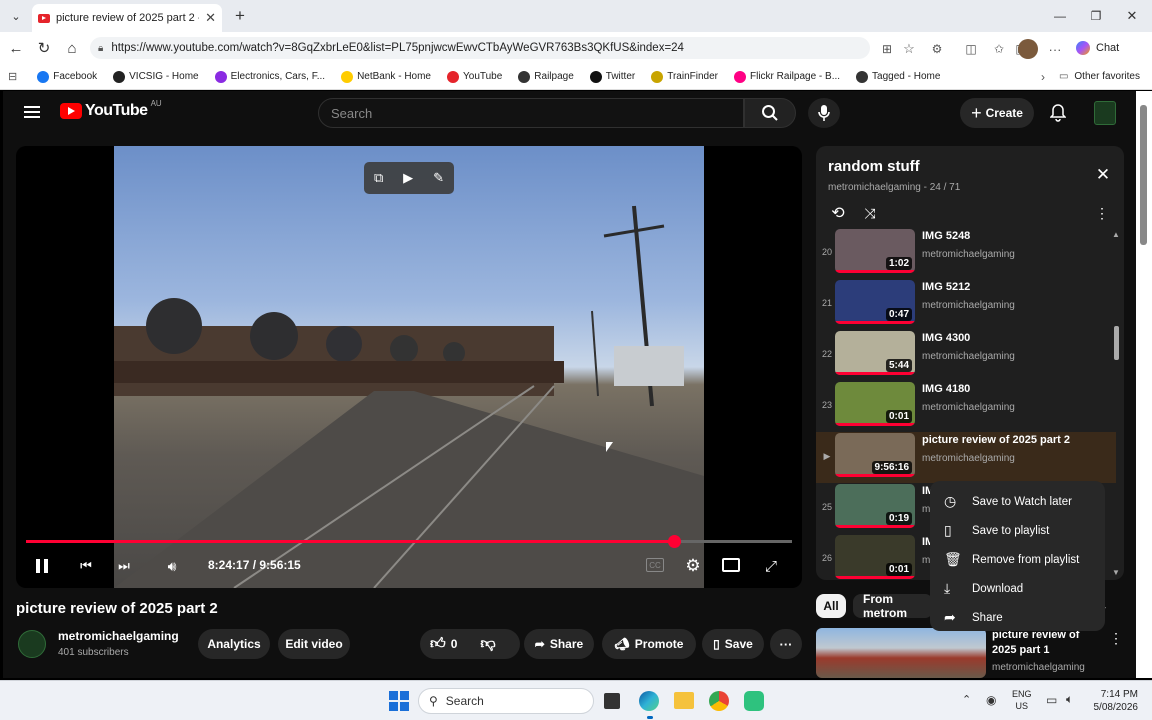  What do you see at coordinates (909, 49) in the screenshot?
I see `favorite-star-icon: ☆` at bounding box center [909, 49].